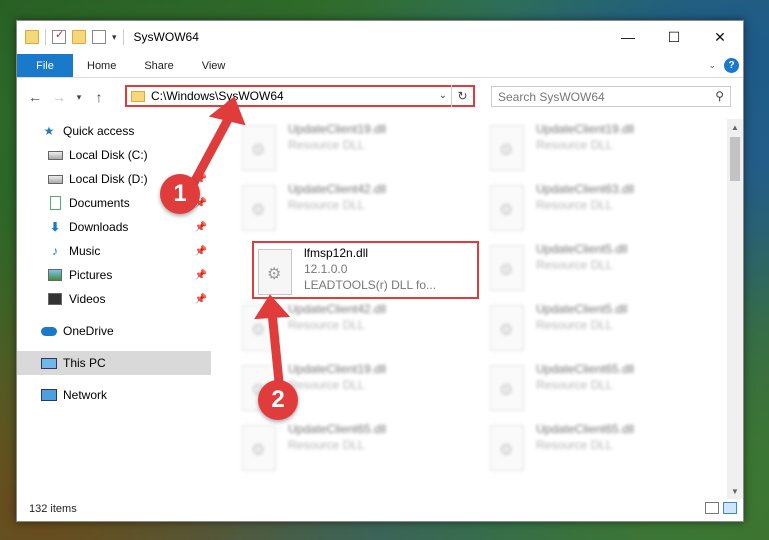  Describe the element at coordinates (380, 66) in the screenshot. I see `ribbon: File Home Share View ⌄ ?` at that location.